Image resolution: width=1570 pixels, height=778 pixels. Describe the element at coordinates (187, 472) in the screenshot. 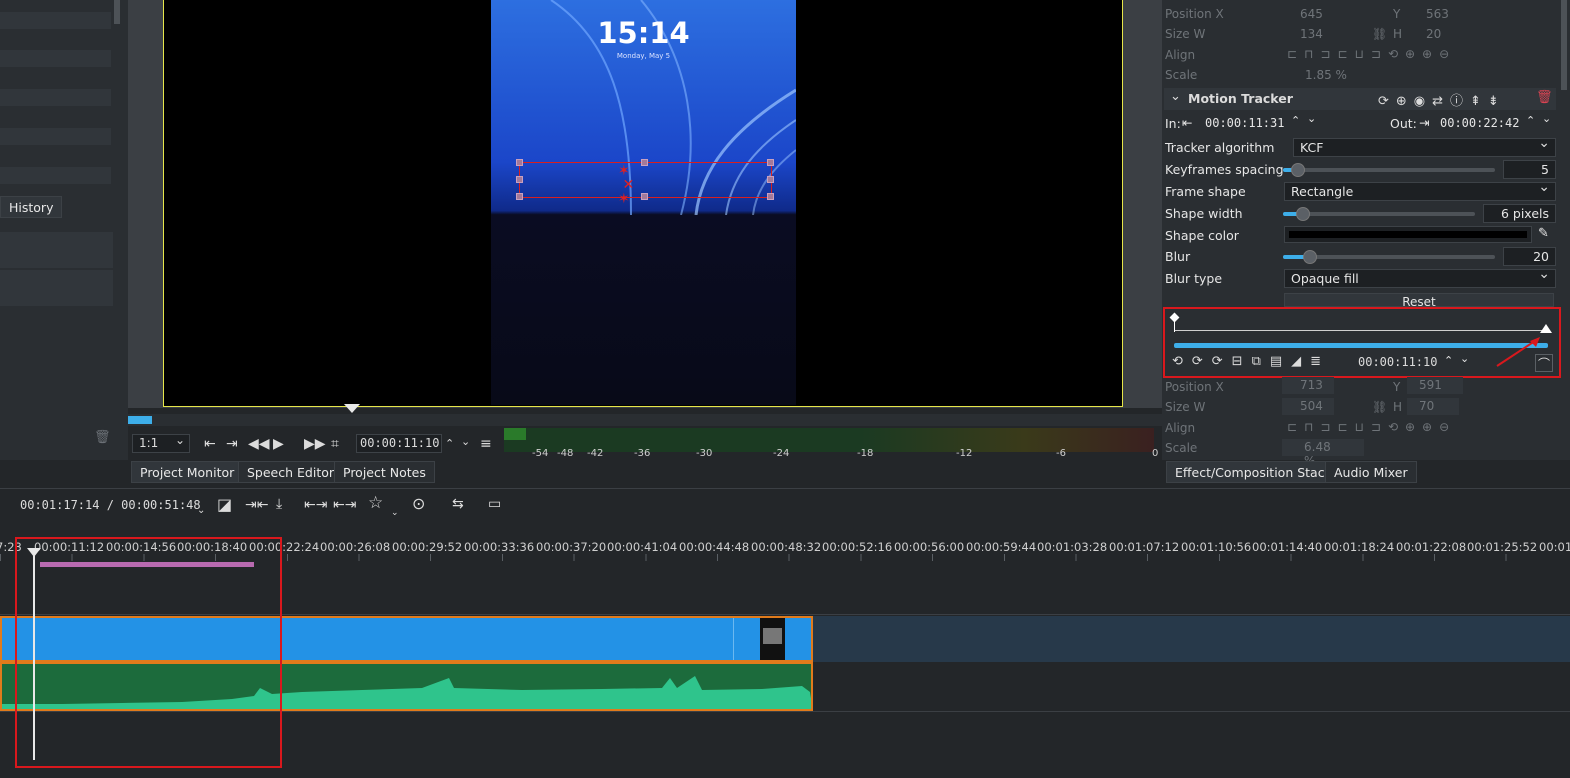

I see `tab-project-monitor: Project Monitor` at that location.